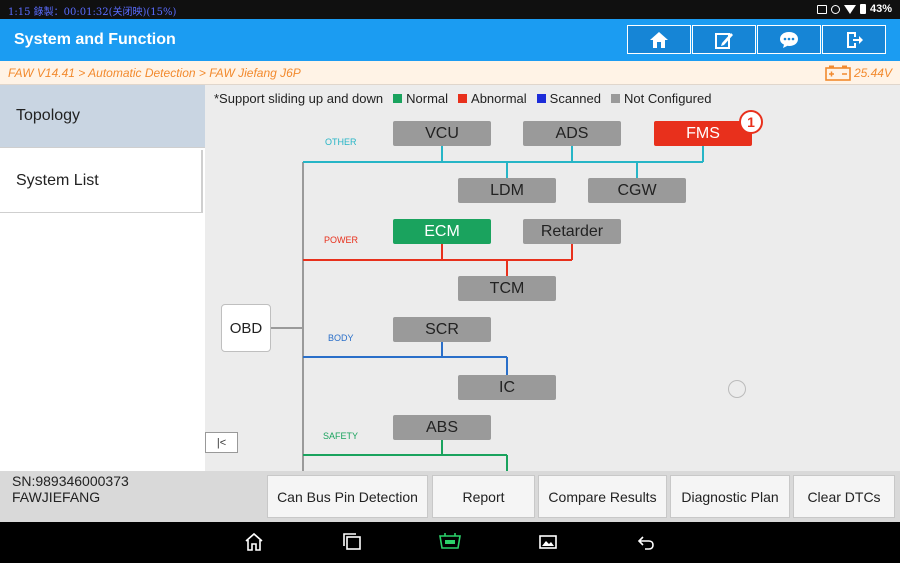  I want to click on feedback-button, so click(789, 39).